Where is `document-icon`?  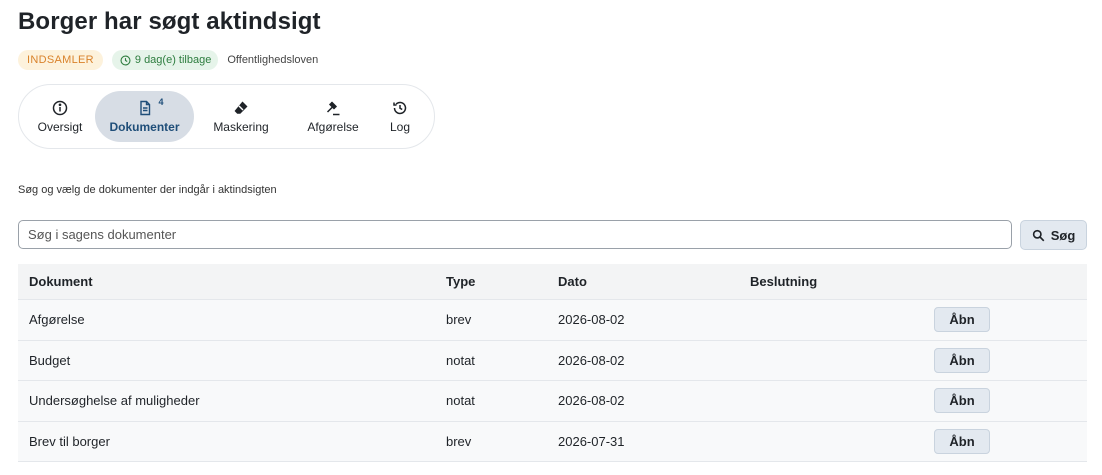
document-icon is located at coordinates (144, 108).